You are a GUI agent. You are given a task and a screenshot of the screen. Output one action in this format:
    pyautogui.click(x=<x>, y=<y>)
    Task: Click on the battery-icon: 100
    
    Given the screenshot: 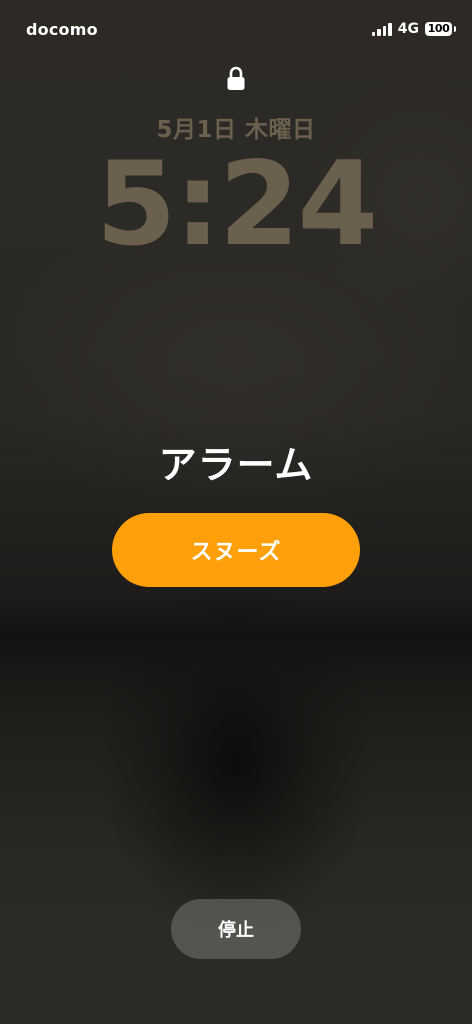 What is the action you would take?
    pyautogui.click(x=440, y=29)
    